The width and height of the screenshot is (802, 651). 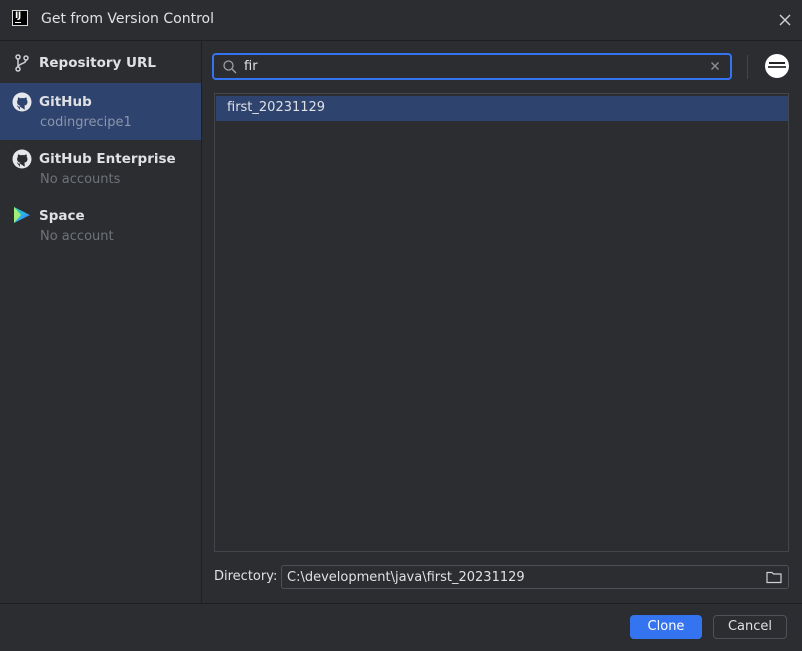 I want to click on footer-divider, so click(x=401, y=603).